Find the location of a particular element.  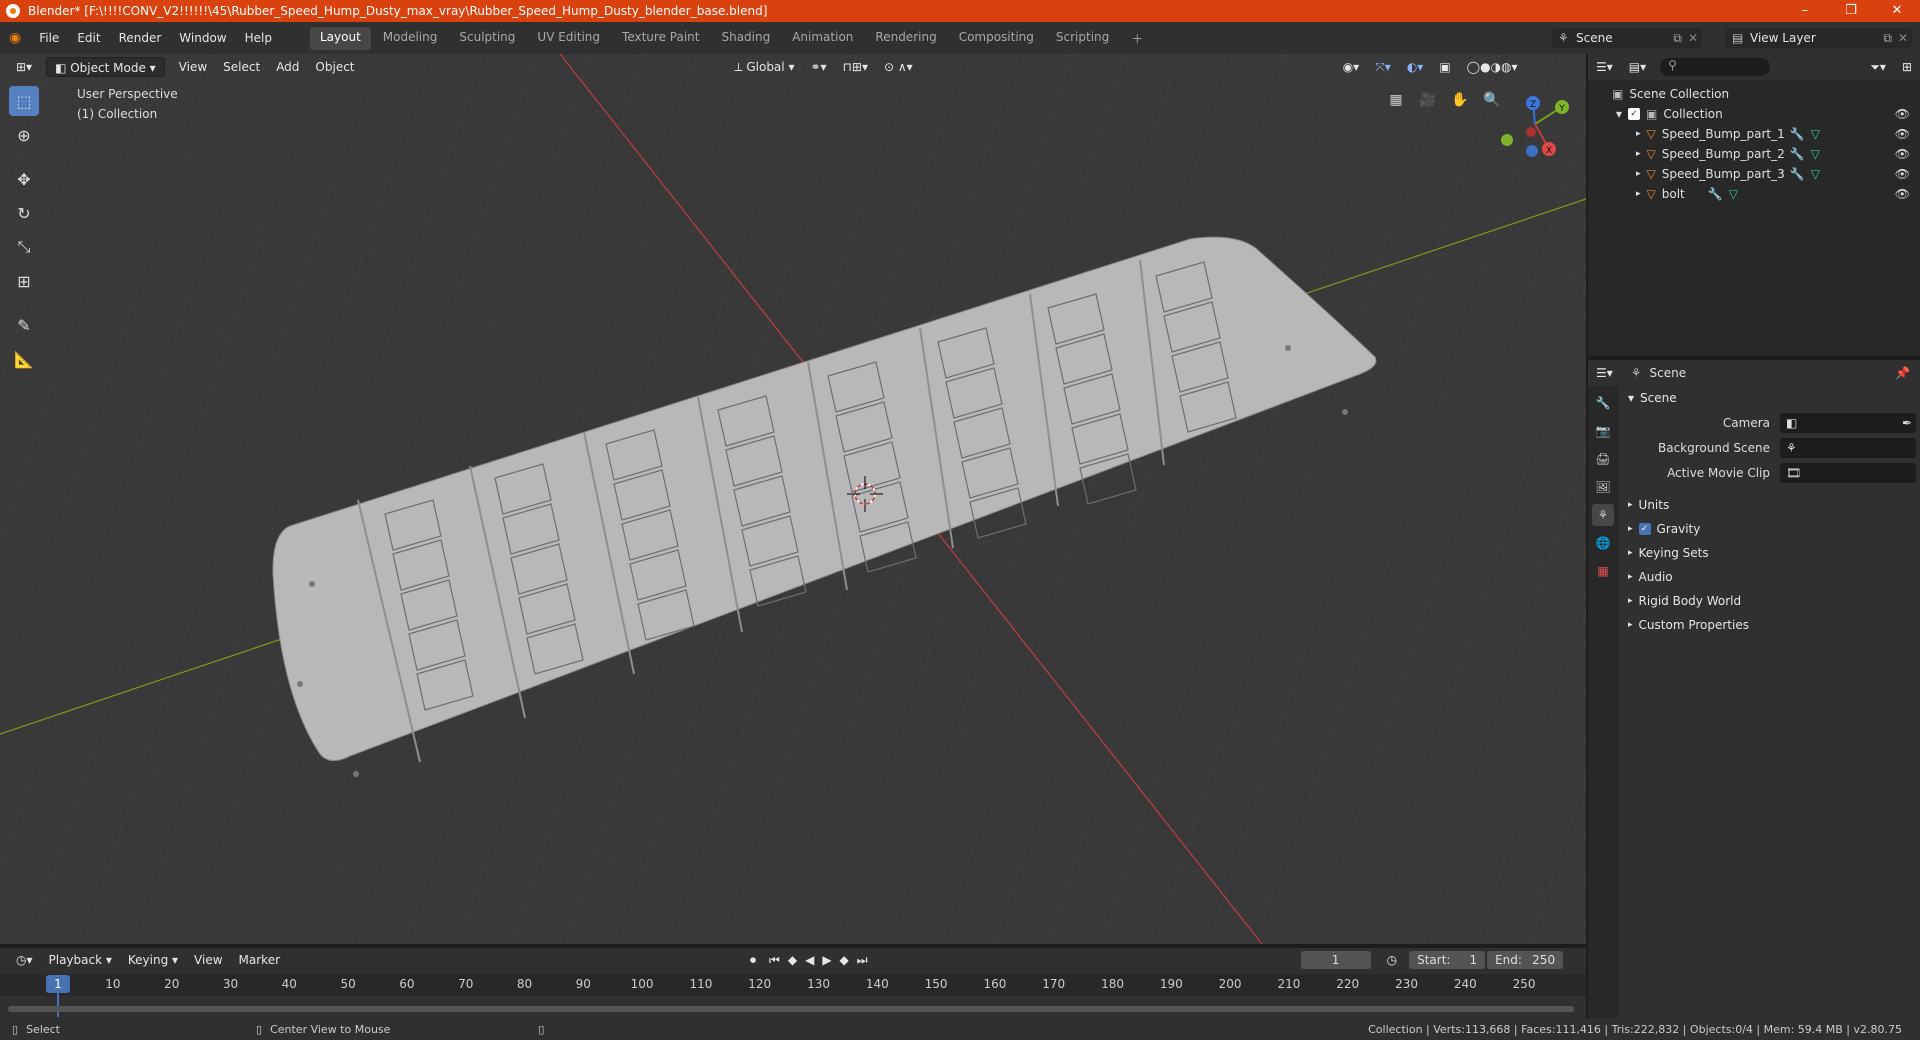

menu-view: View is located at coordinates (193, 67).